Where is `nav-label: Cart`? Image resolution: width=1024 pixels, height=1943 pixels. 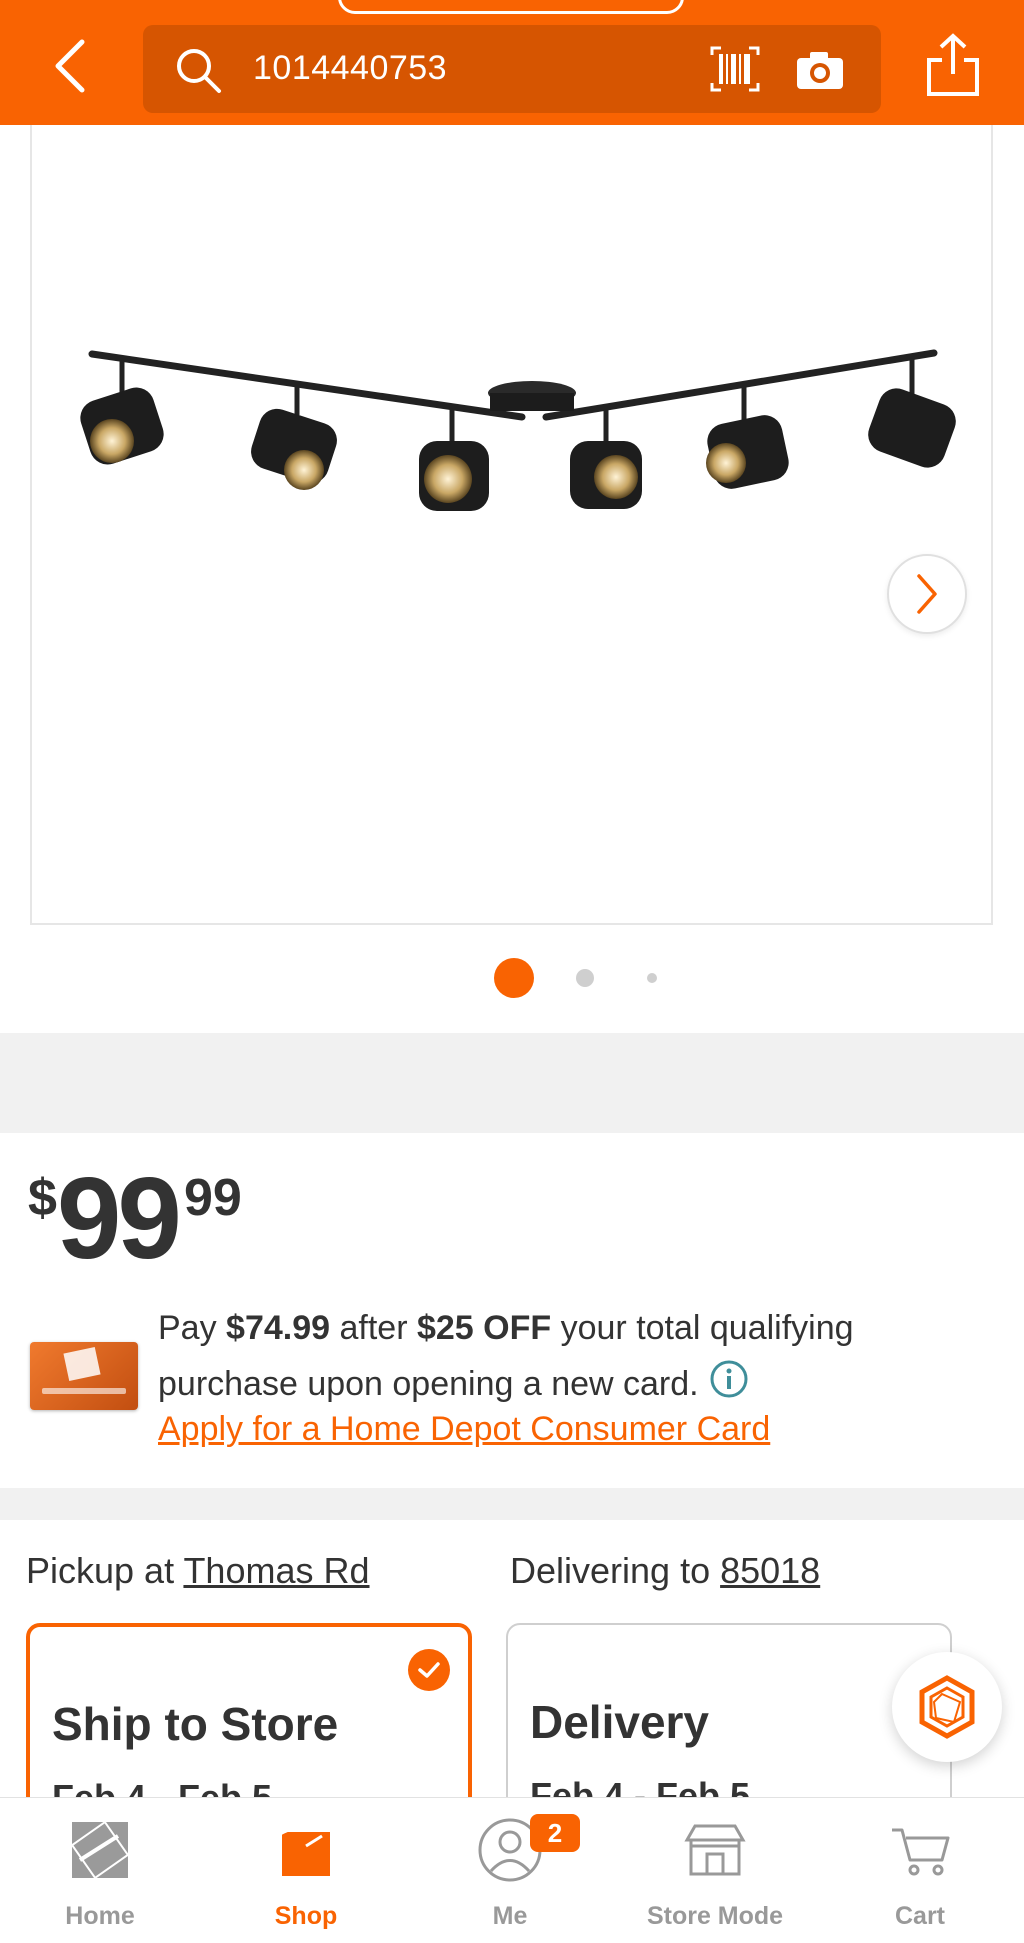
nav-label: Cart is located at coordinates (919, 1916).